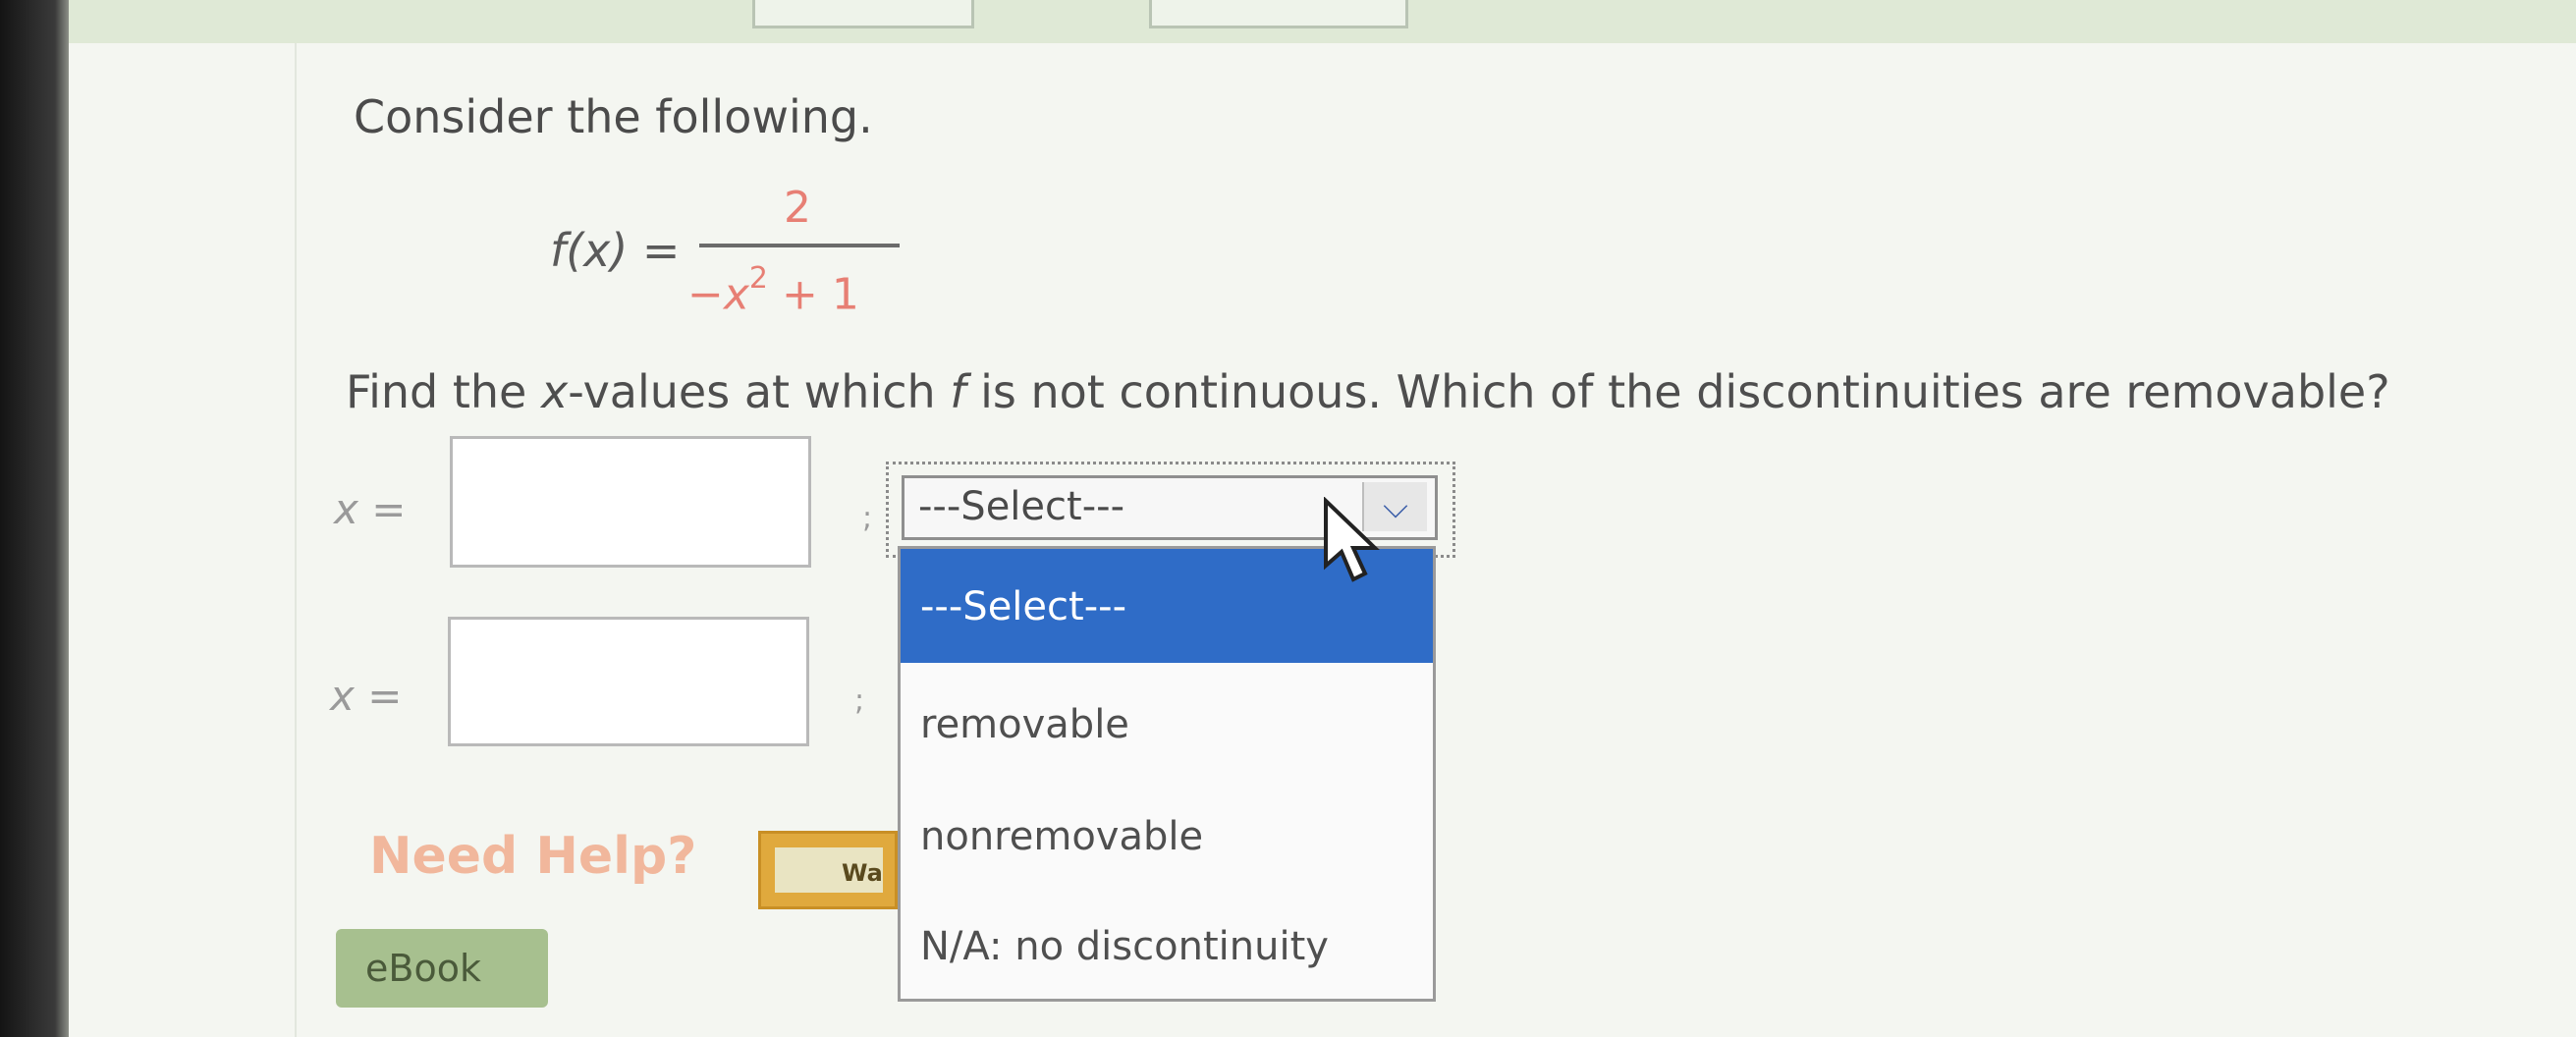 This screenshot has height=1037, width=2576. I want to click on top-toolbar, so click(1323, 22).